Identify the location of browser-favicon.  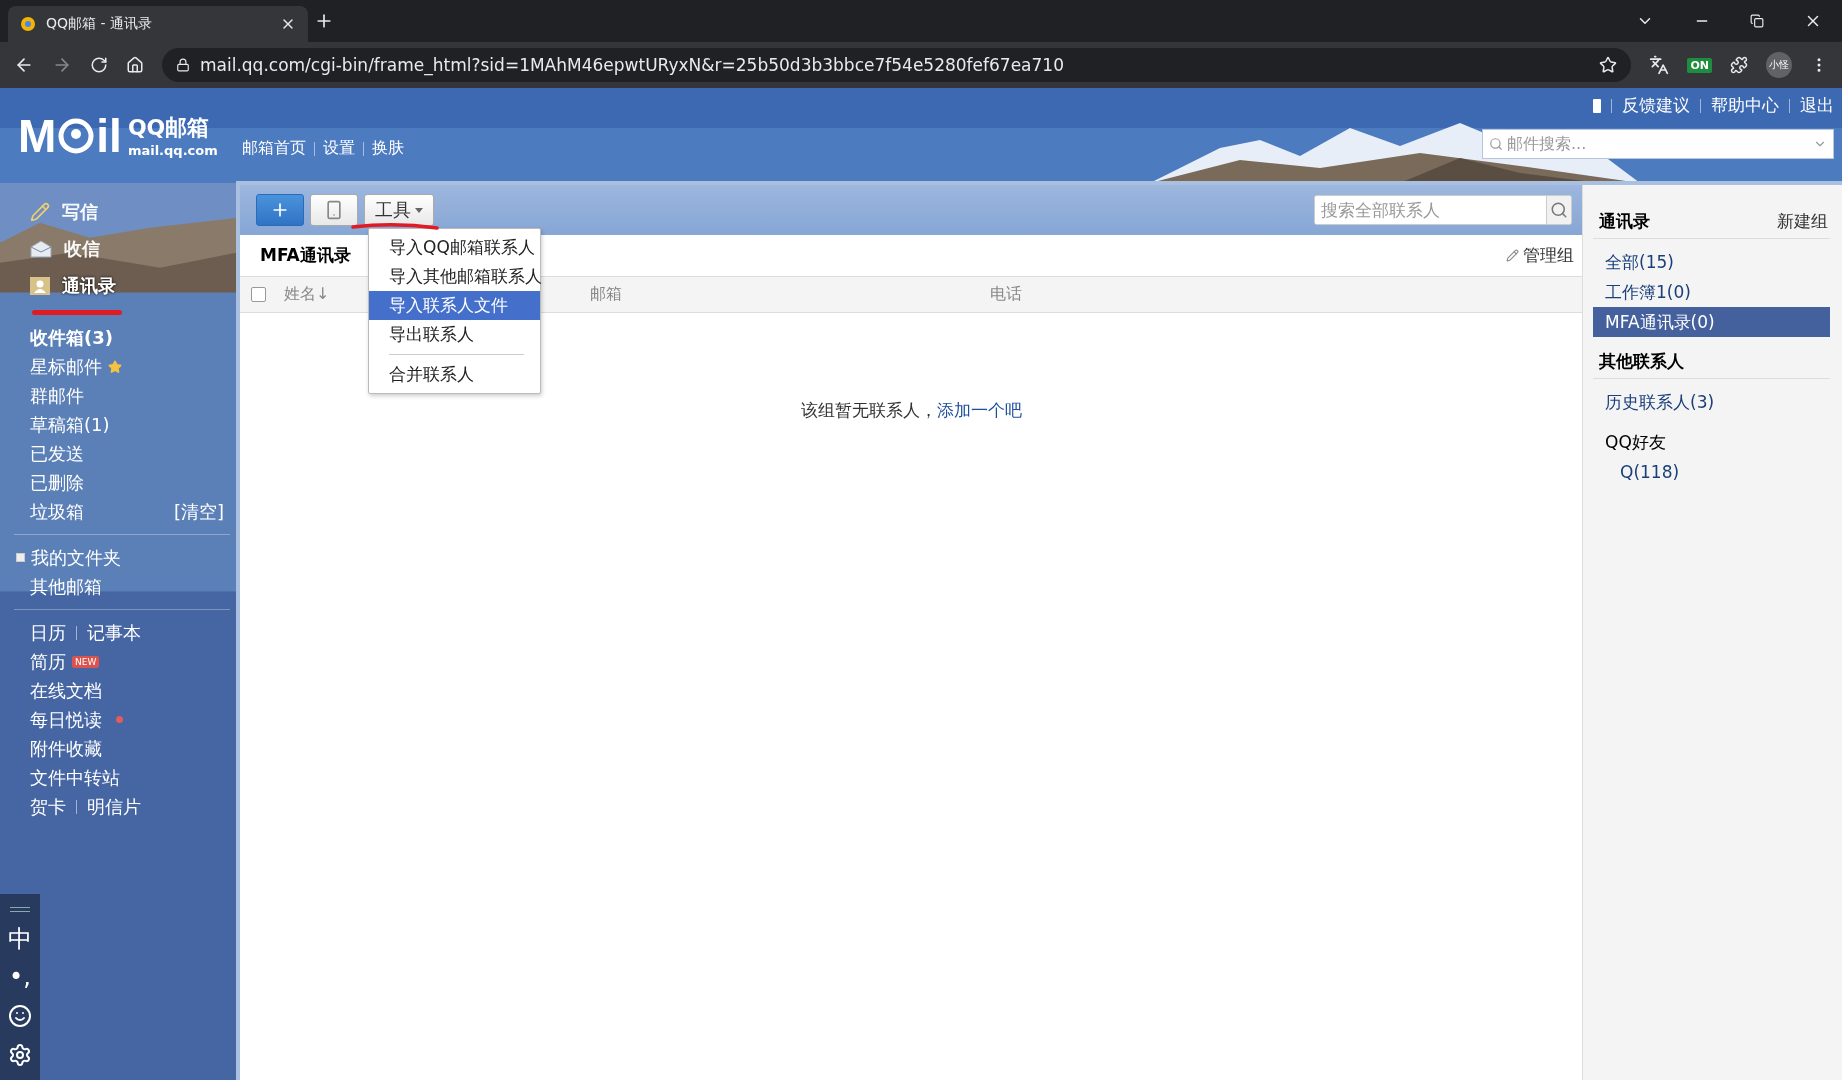
(28, 24).